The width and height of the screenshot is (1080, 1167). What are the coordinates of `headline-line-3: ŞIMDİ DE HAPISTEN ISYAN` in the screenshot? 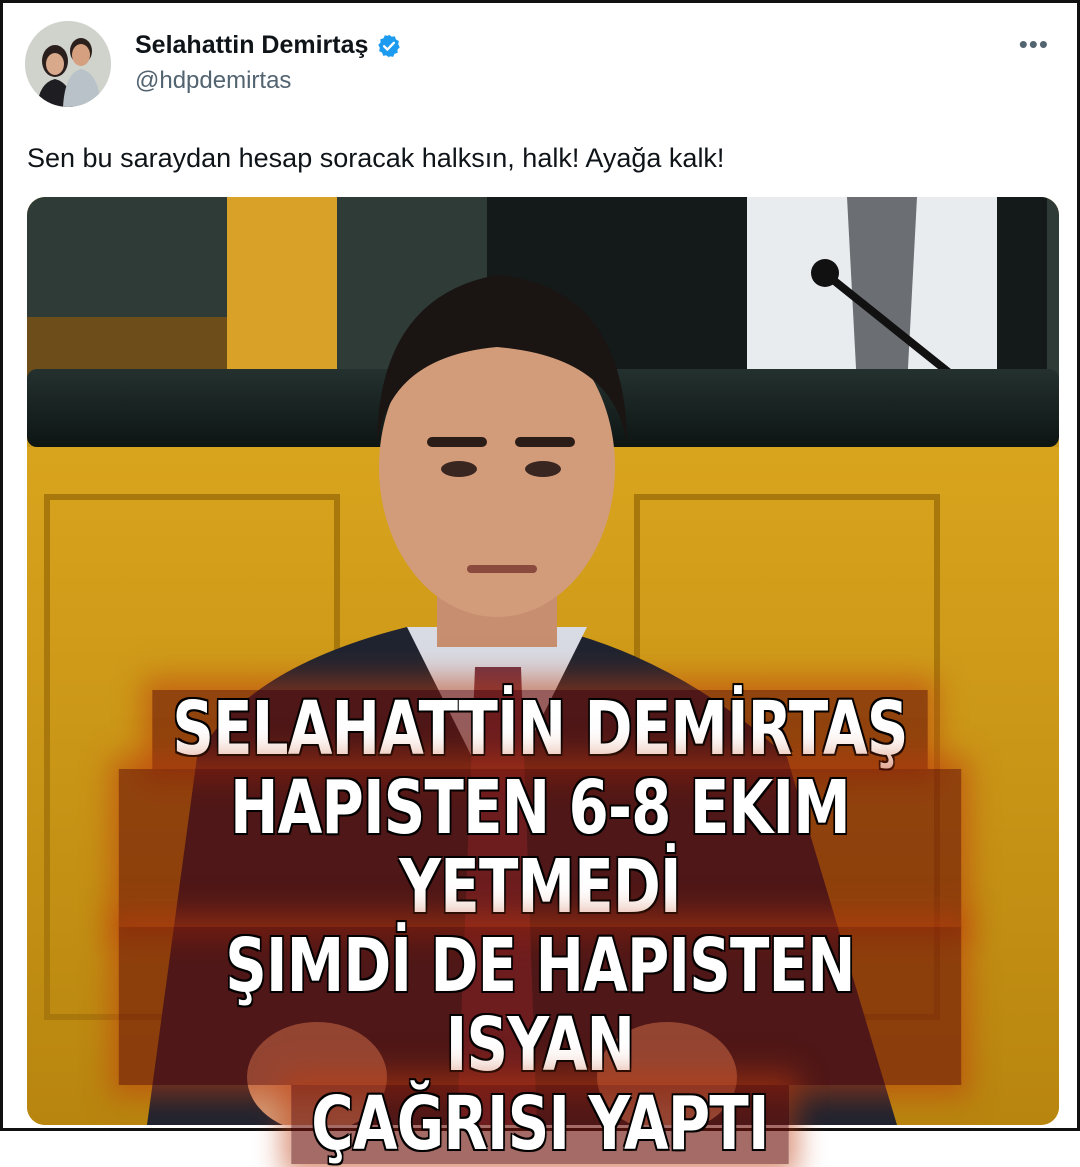 It's located at (540, 1006).